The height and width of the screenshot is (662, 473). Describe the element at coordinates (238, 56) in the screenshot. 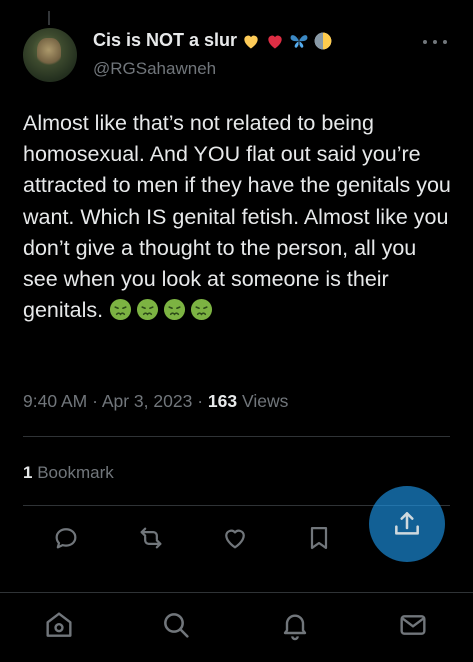

I see `tweet-header: Cis is NOT a slur @RGSahawneh` at that location.